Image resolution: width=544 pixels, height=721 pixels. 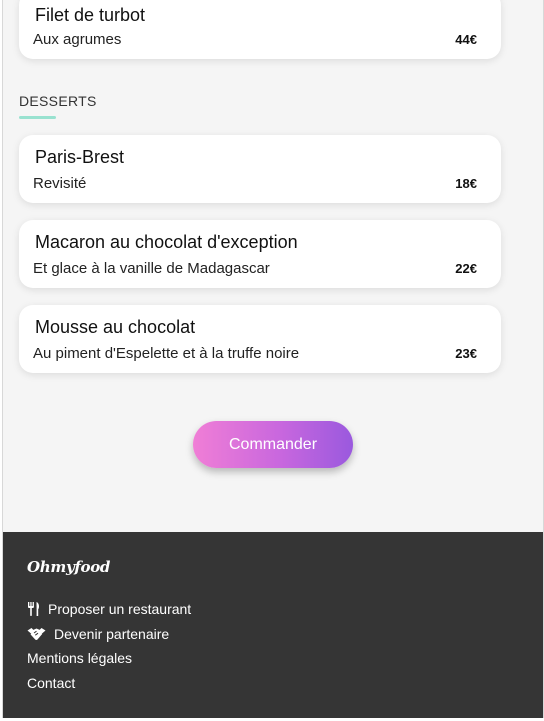 I want to click on dish-name: Macaron au chocolat d'exception, so click(x=166, y=242).